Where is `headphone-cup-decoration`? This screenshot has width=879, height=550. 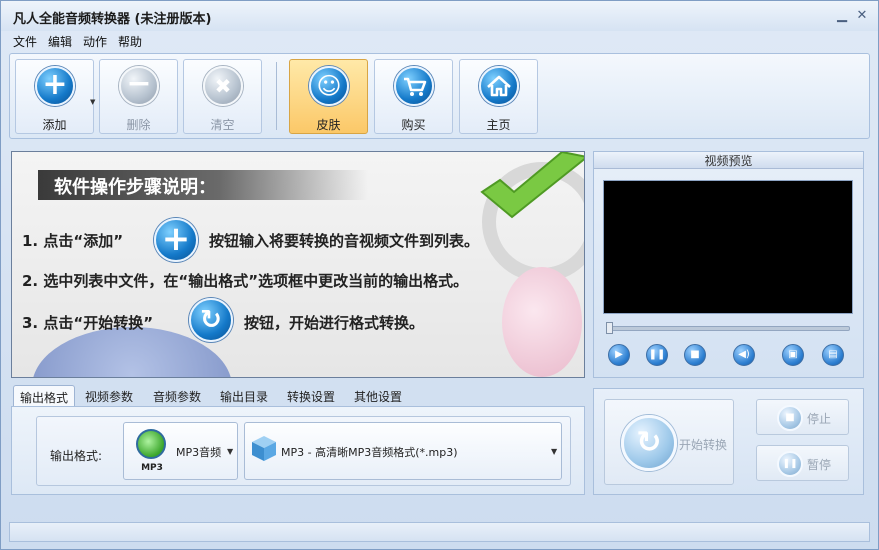
headphone-cup-decoration is located at coordinates (542, 322).